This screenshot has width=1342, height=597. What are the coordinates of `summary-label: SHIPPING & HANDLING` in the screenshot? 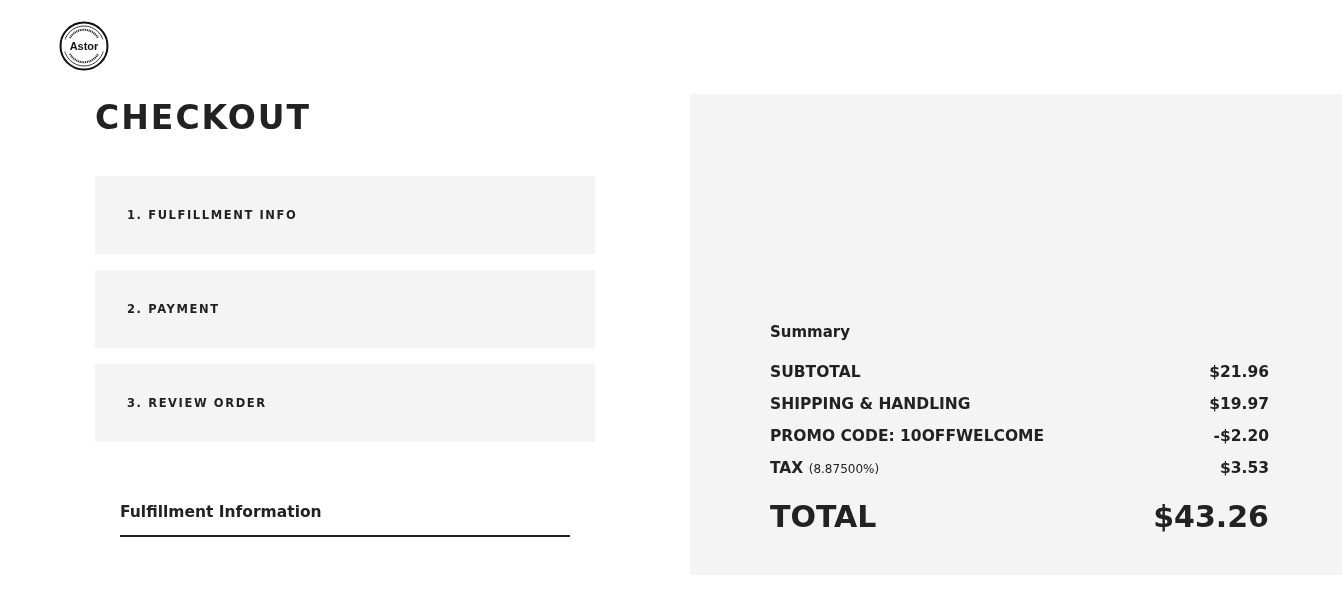 It's located at (870, 404).